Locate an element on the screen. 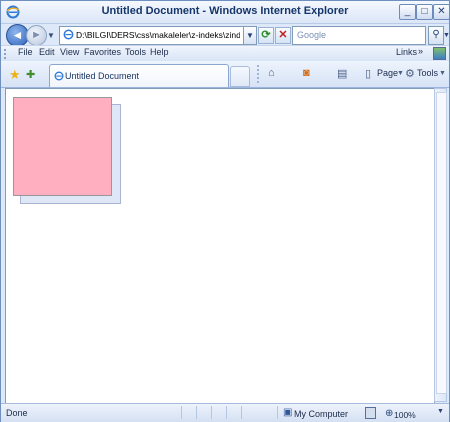 This screenshot has height=422, width=450. tab-untitled-document: Untitled Document is located at coordinates (139, 75).